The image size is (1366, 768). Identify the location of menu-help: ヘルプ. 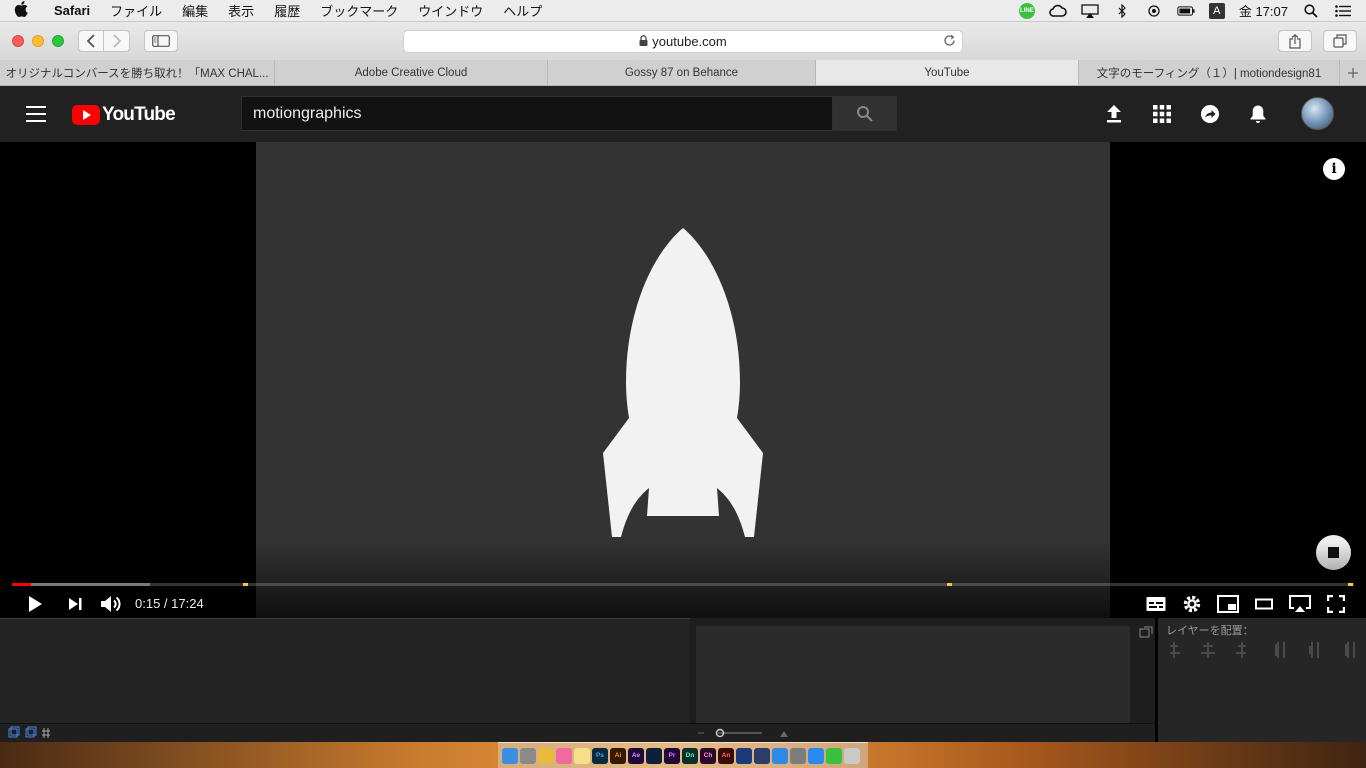
(522, 10).